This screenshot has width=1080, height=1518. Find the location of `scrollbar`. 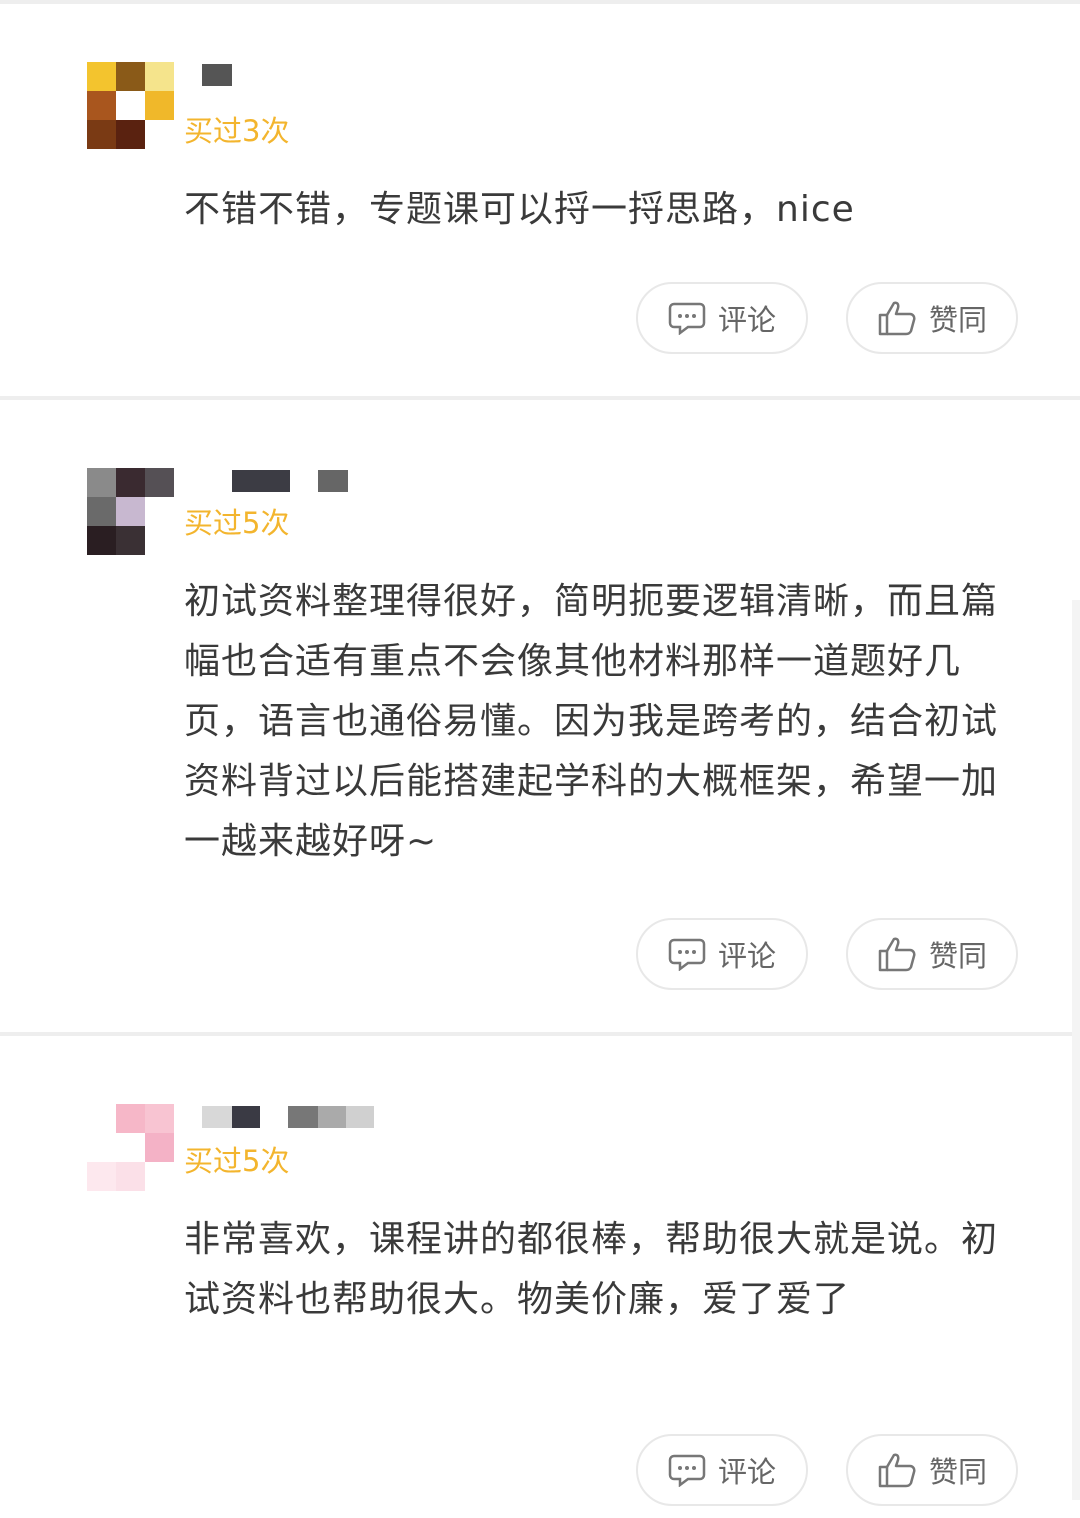

scrollbar is located at coordinates (1076, 1050).